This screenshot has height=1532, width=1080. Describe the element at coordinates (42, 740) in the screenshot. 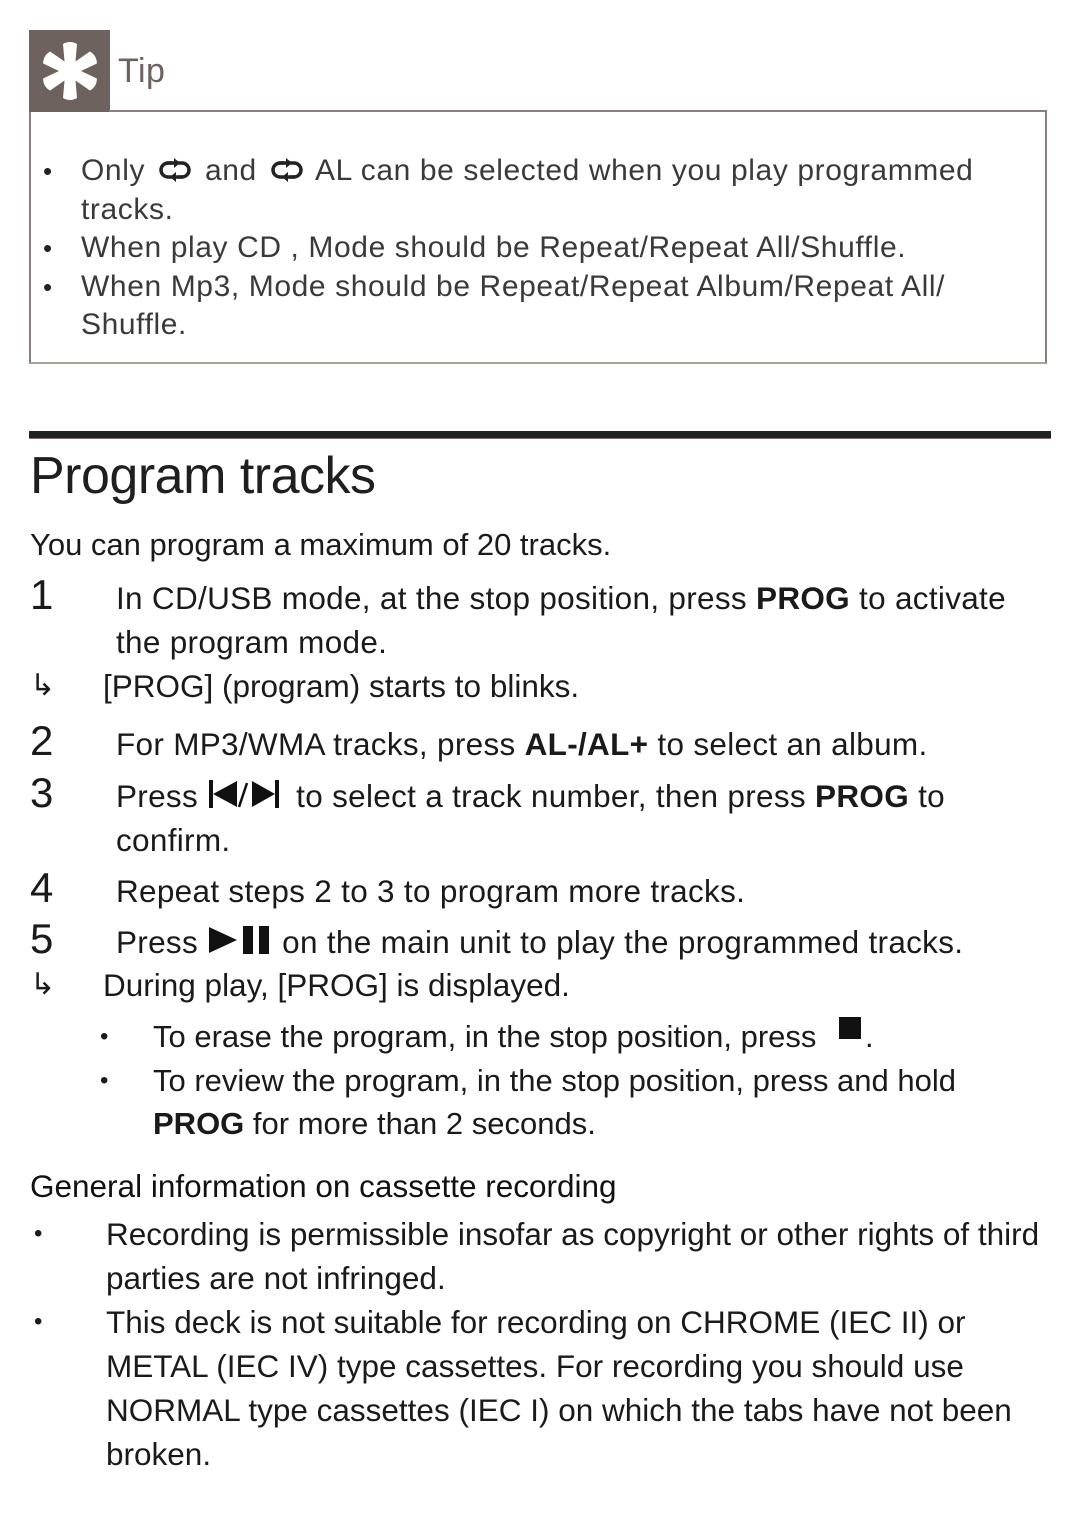

I see `step-number: 2` at that location.